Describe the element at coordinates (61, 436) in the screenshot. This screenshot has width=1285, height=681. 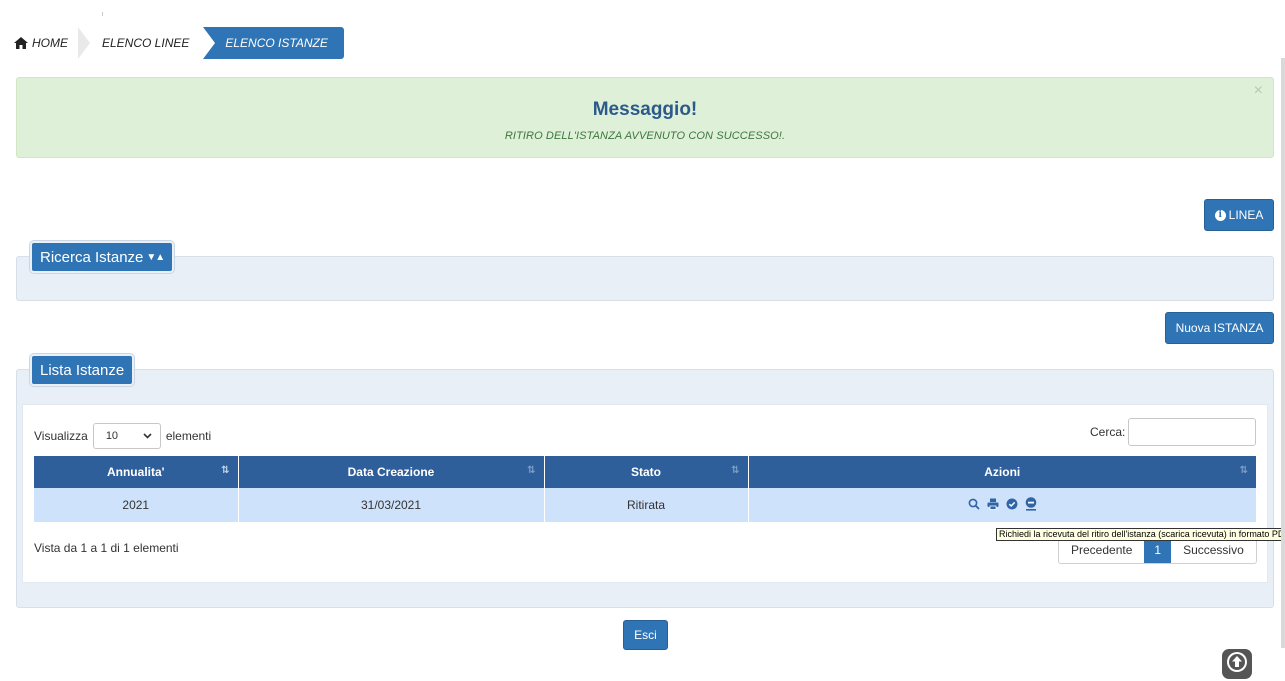
I see `length-prefix: Visualizza` at that location.